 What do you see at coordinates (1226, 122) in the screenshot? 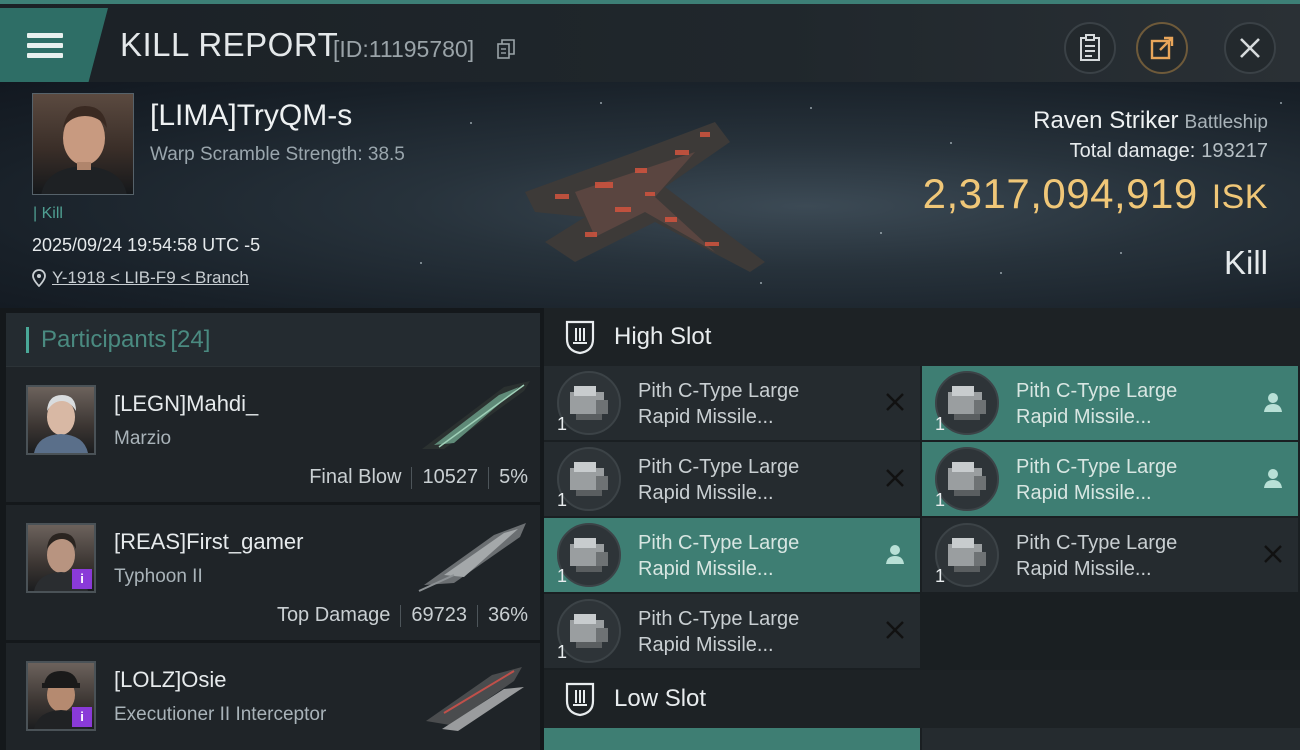
I see `victim-ship-class: Battleship` at bounding box center [1226, 122].